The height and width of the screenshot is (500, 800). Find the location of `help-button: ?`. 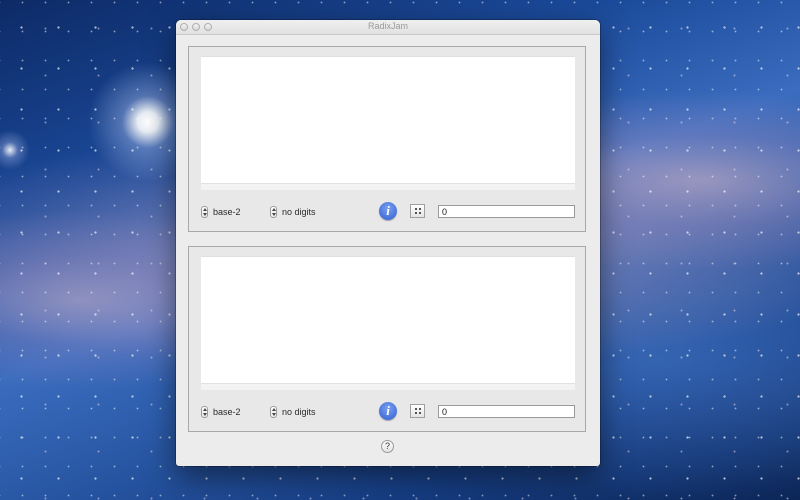

help-button: ? is located at coordinates (387, 446).